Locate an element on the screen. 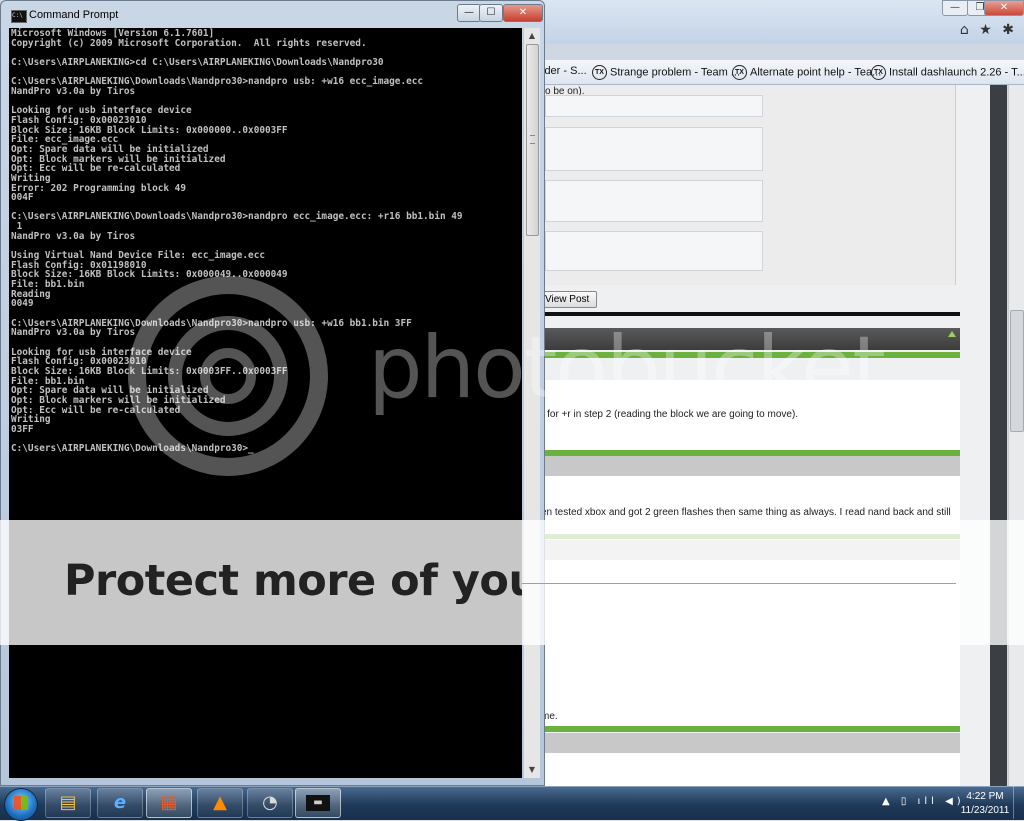 The width and height of the screenshot is (1024, 821). windows-logo-icon is located at coordinates (21, 803).